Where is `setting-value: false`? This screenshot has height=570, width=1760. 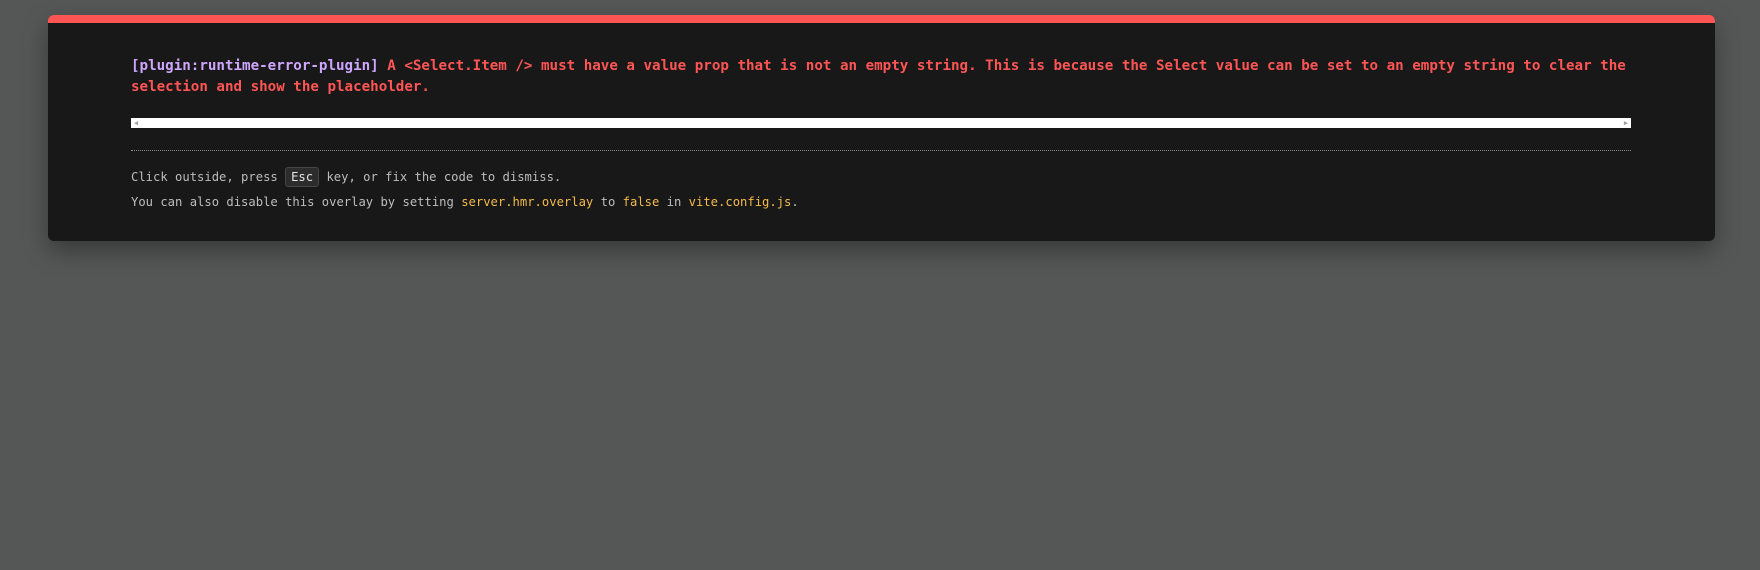
setting-value: false is located at coordinates (641, 202).